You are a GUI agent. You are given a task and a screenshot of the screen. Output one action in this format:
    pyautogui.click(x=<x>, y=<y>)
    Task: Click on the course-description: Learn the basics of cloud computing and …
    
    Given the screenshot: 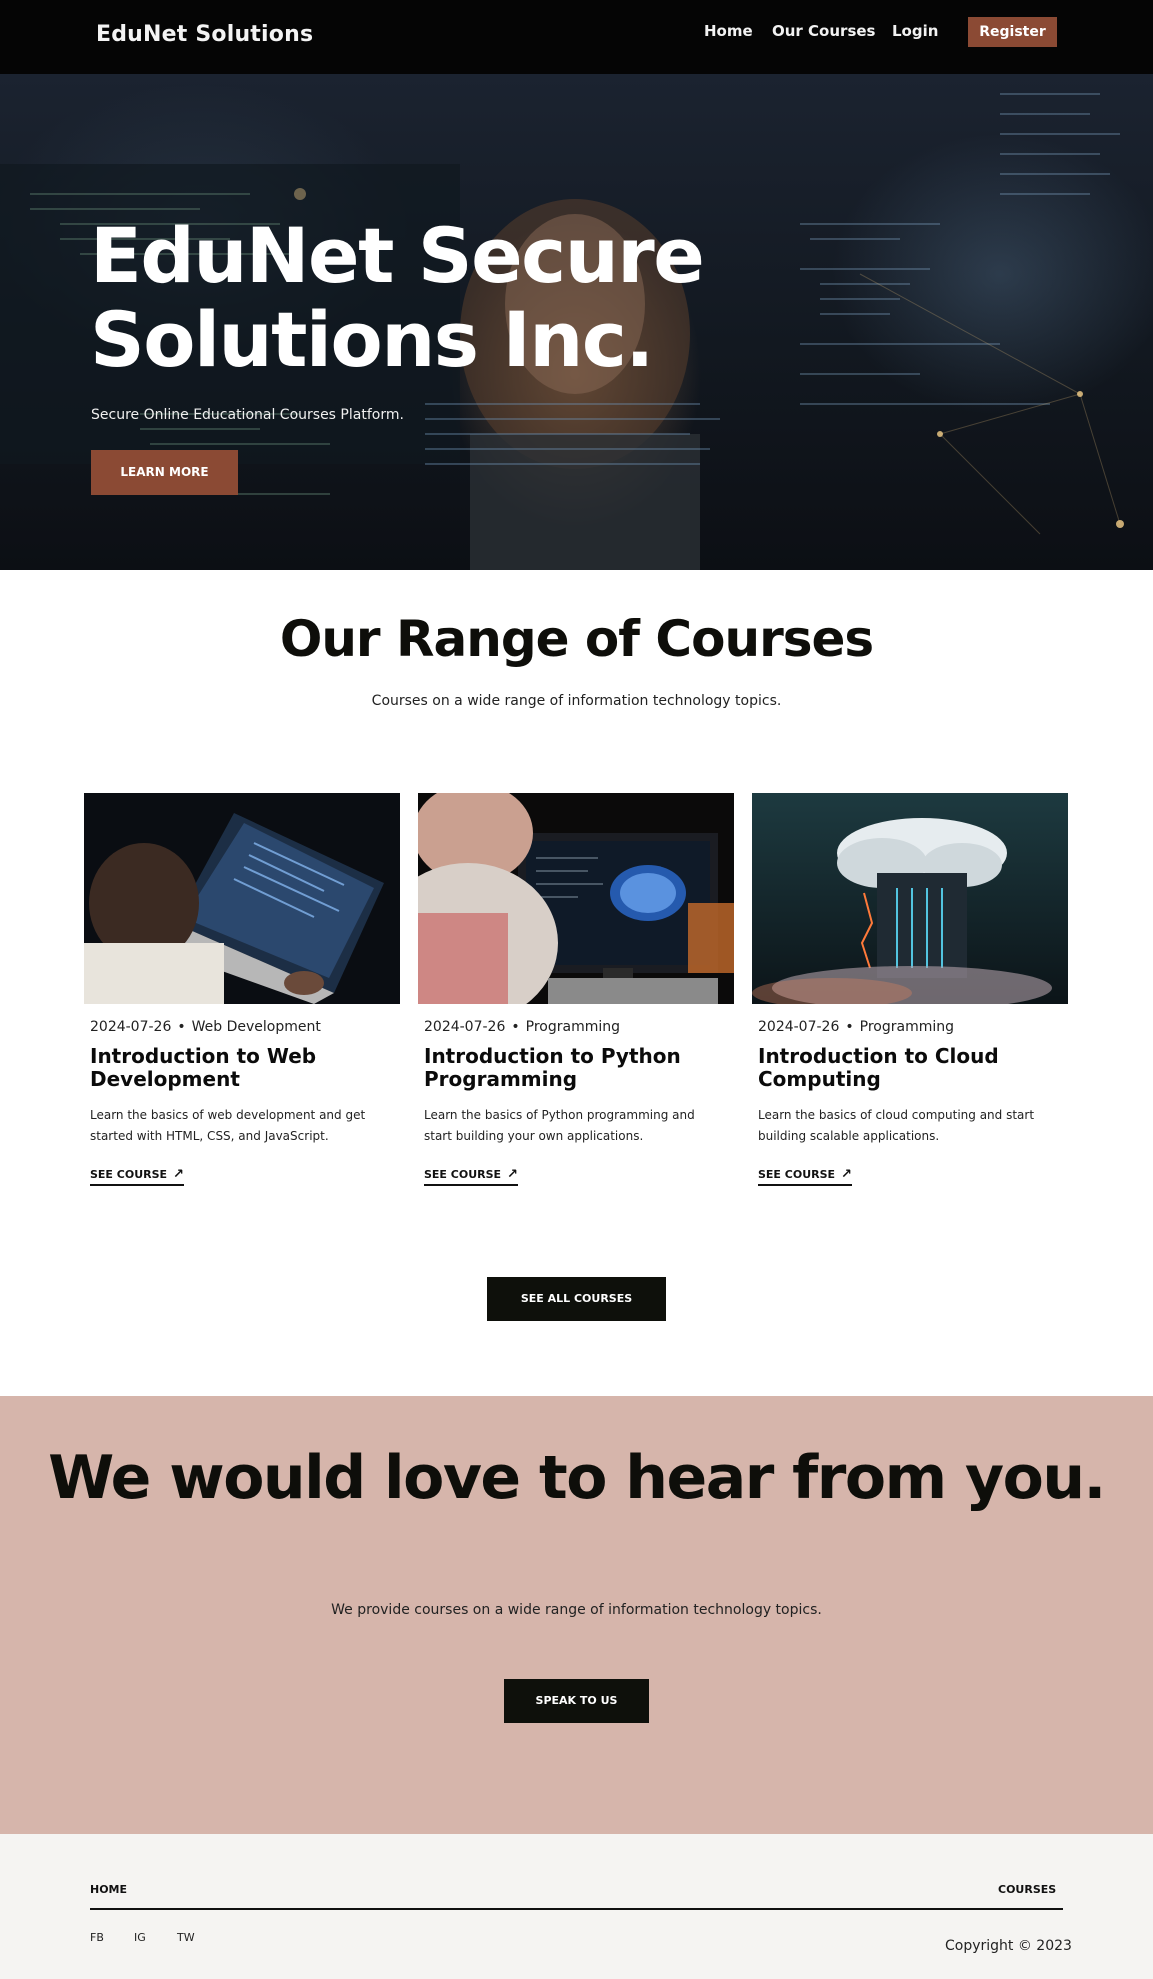 What is the action you would take?
    pyautogui.click(x=896, y=1125)
    